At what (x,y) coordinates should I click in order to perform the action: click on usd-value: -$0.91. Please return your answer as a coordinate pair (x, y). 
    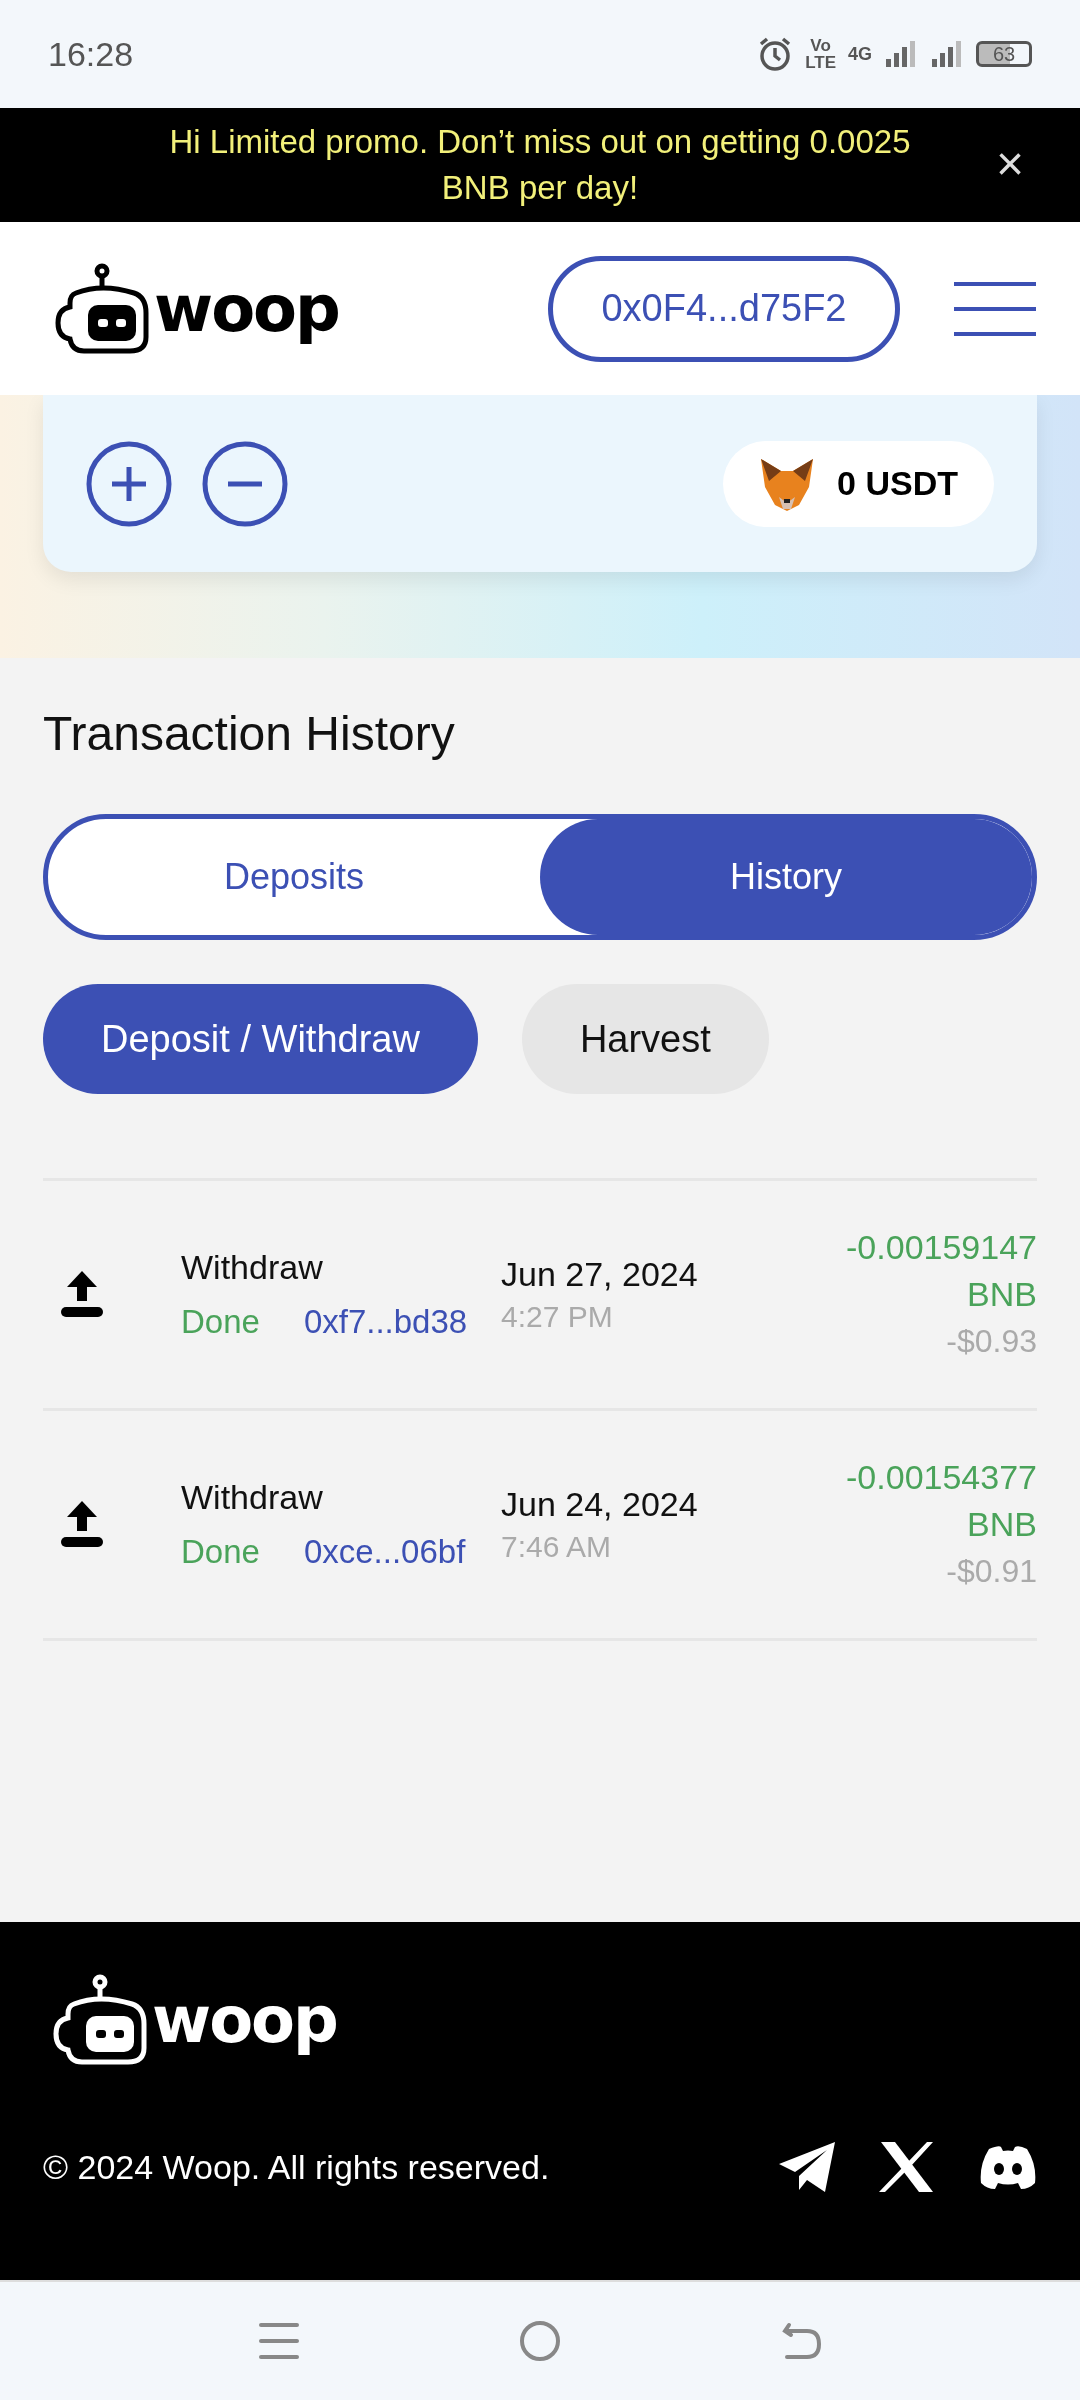
    Looking at the image, I should click on (991, 1571).